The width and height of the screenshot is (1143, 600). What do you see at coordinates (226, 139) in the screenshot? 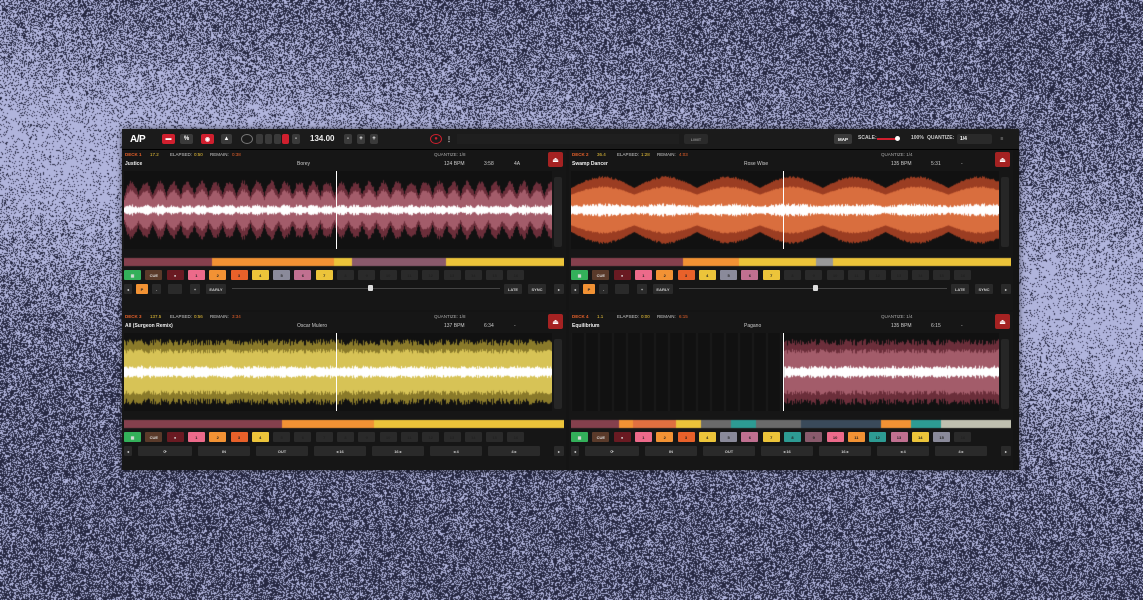
I see `metronome-icon: ▲` at bounding box center [226, 139].